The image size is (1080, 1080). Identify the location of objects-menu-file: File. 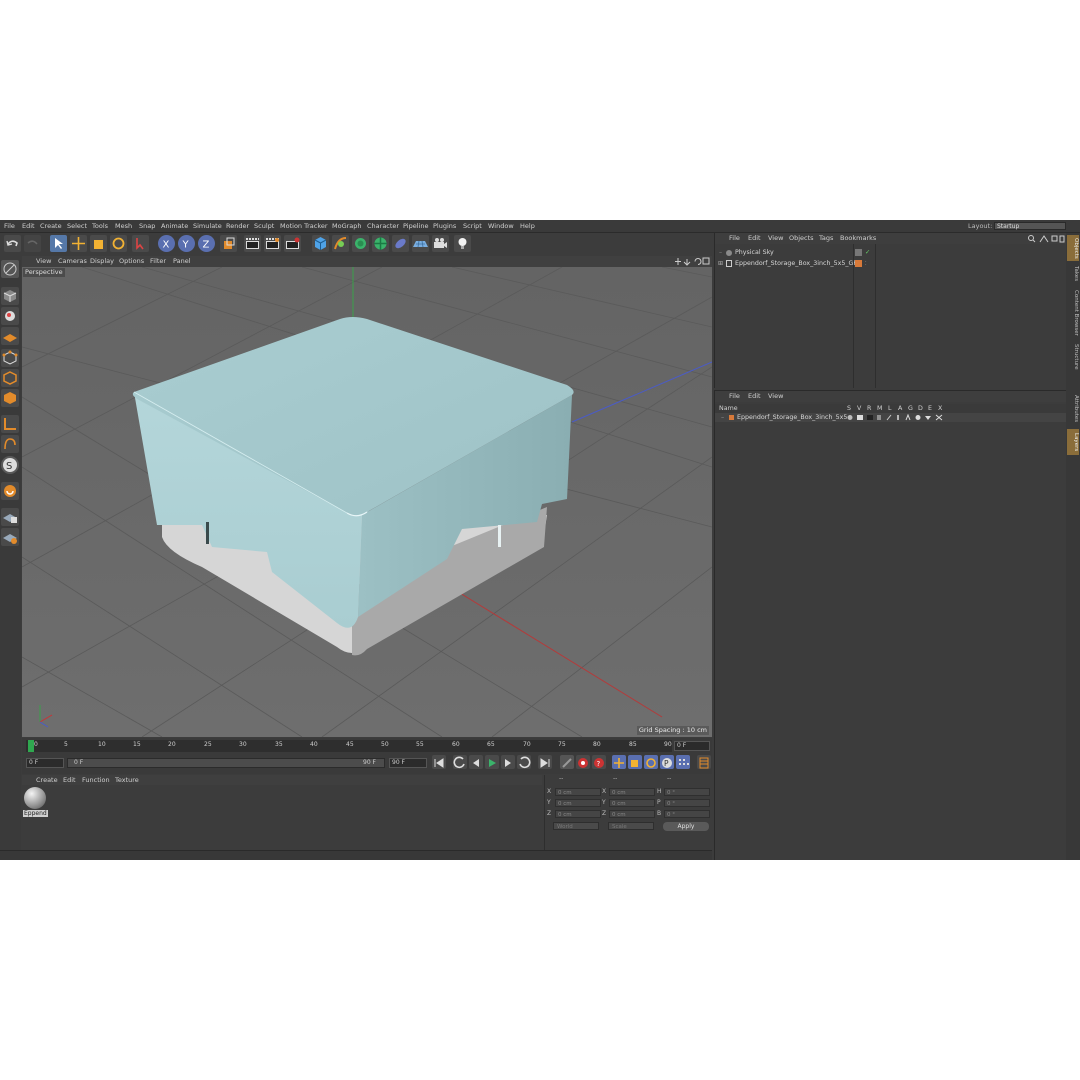
(734, 238).